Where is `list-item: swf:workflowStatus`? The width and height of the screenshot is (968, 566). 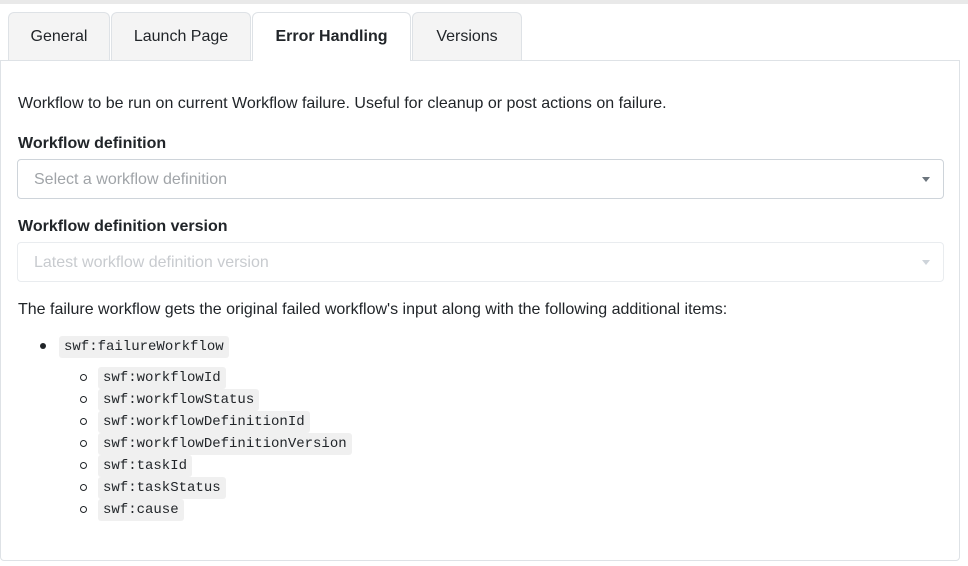 list-item: swf:workflowStatus is located at coordinates (215, 400).